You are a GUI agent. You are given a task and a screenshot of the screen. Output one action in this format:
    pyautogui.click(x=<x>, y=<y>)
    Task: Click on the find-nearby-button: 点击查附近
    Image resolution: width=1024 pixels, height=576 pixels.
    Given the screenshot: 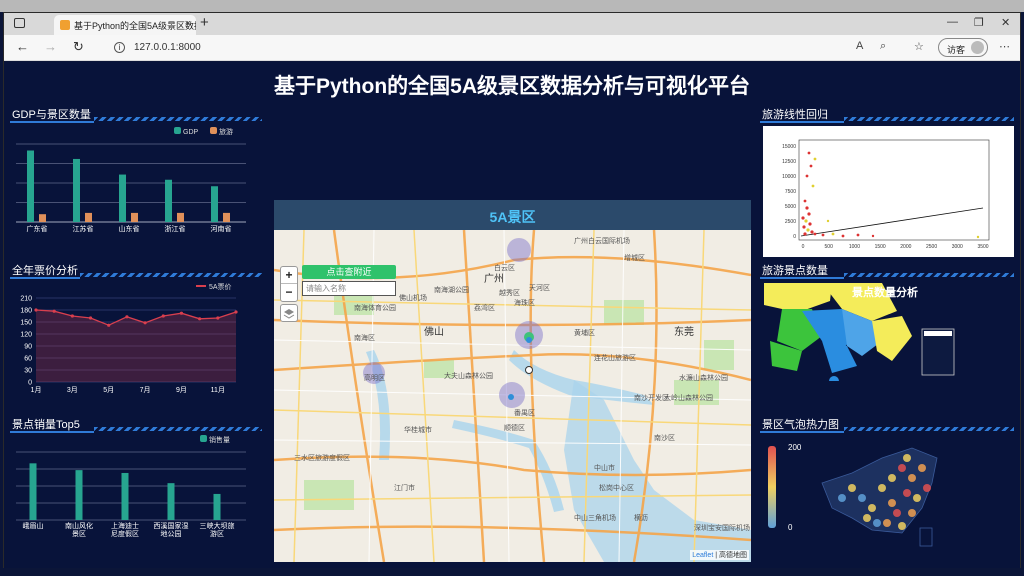 What is the action you would take?
    pyautogui.click(x=349, y=272)
    